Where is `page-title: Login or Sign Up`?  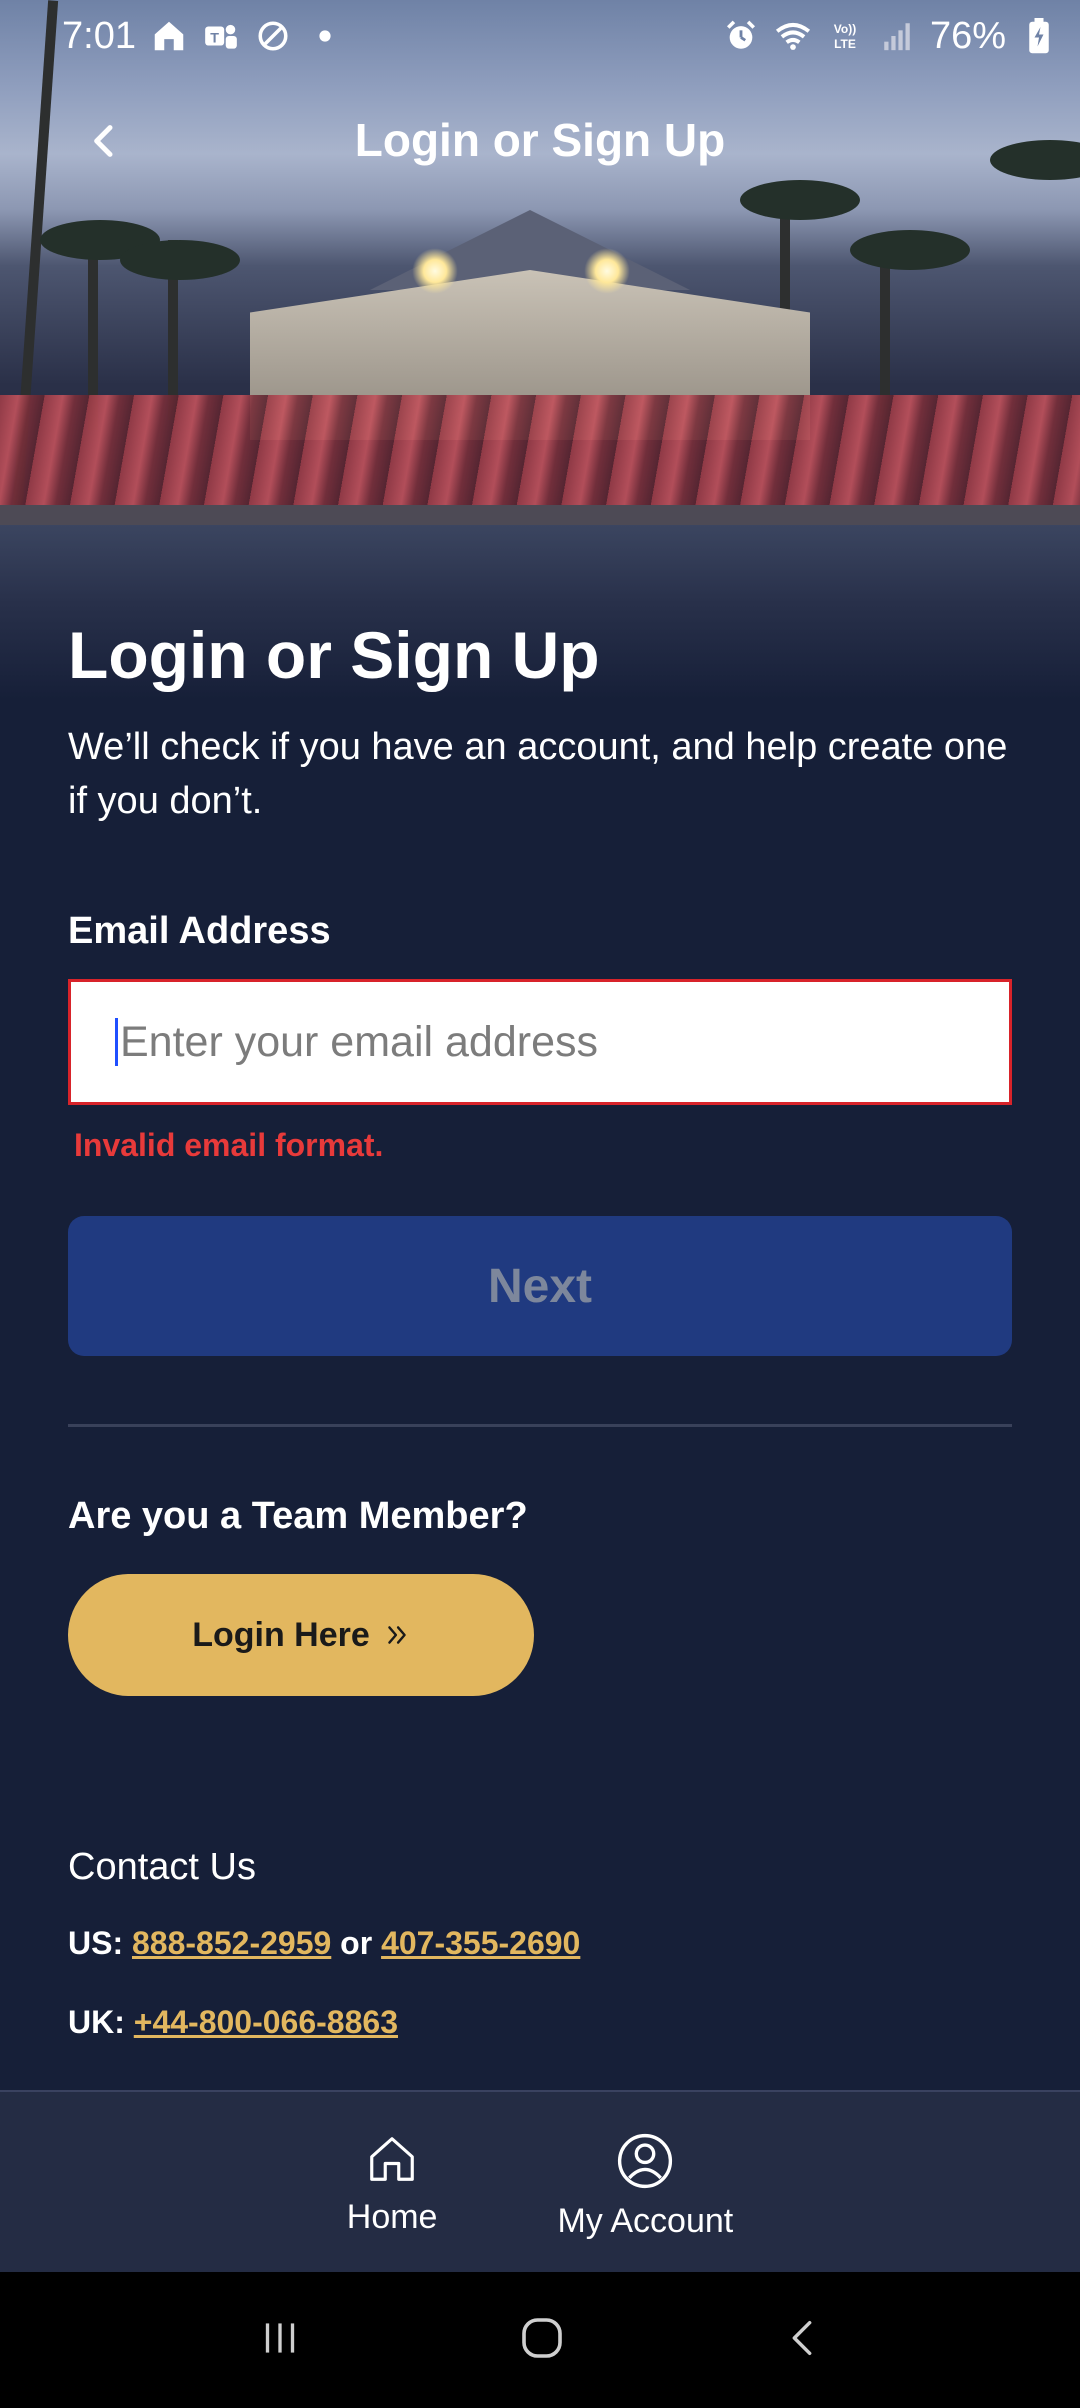
page-title: Login or Sign Up is located at coordinates (334, 655).